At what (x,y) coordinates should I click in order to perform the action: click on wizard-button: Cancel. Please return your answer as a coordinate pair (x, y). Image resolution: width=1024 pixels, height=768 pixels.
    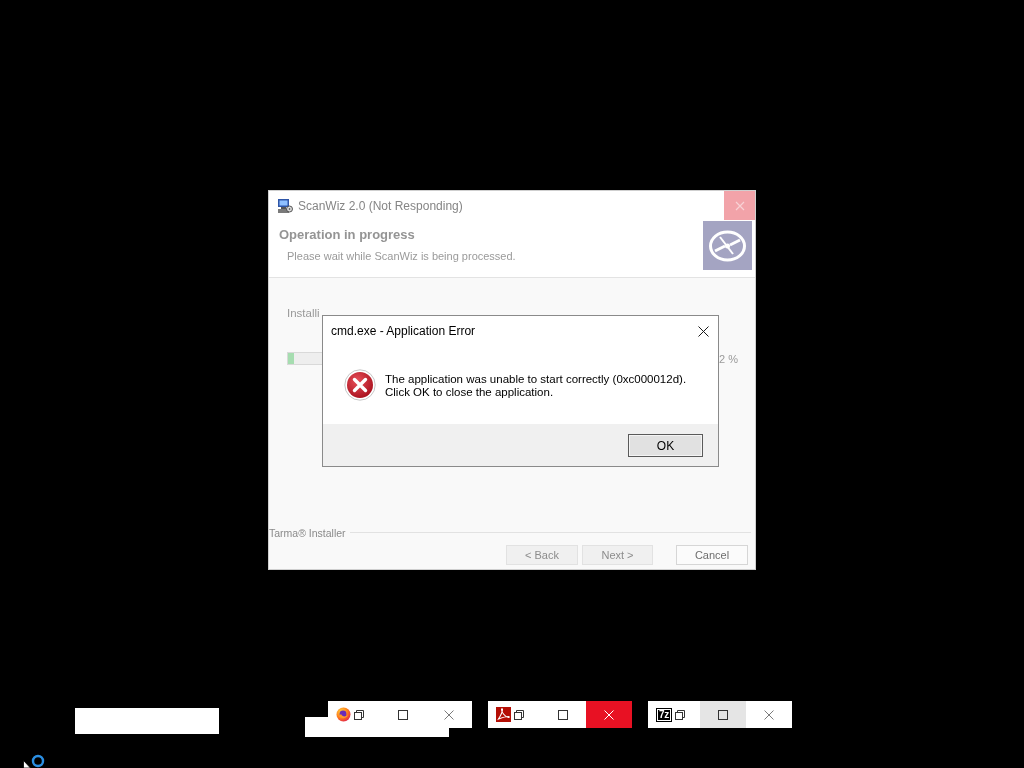
    Looking at the image, I should click on (712, 555).